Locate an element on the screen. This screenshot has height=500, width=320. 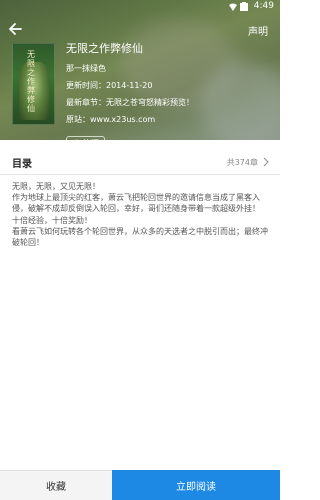
book-cover: 无限之作弊修仙 is located at coordinates (33, 84).